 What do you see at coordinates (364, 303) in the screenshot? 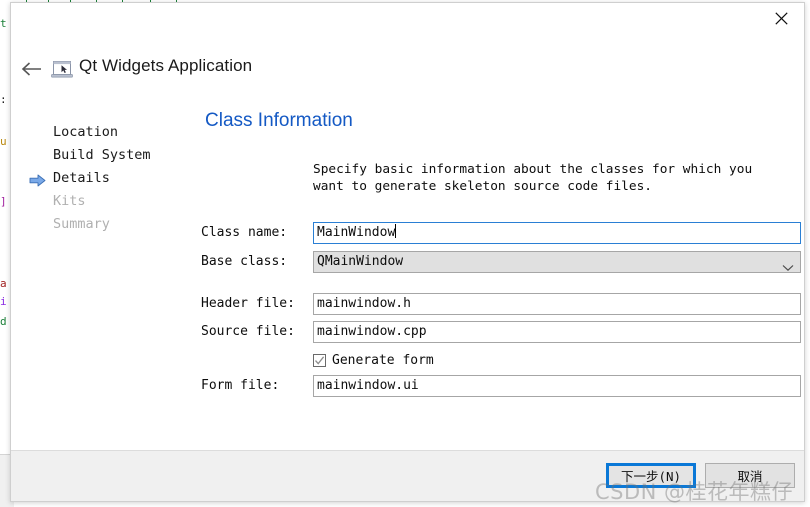
I see `header-file-value: mainwindow.h` at bounding box center [364, 303].